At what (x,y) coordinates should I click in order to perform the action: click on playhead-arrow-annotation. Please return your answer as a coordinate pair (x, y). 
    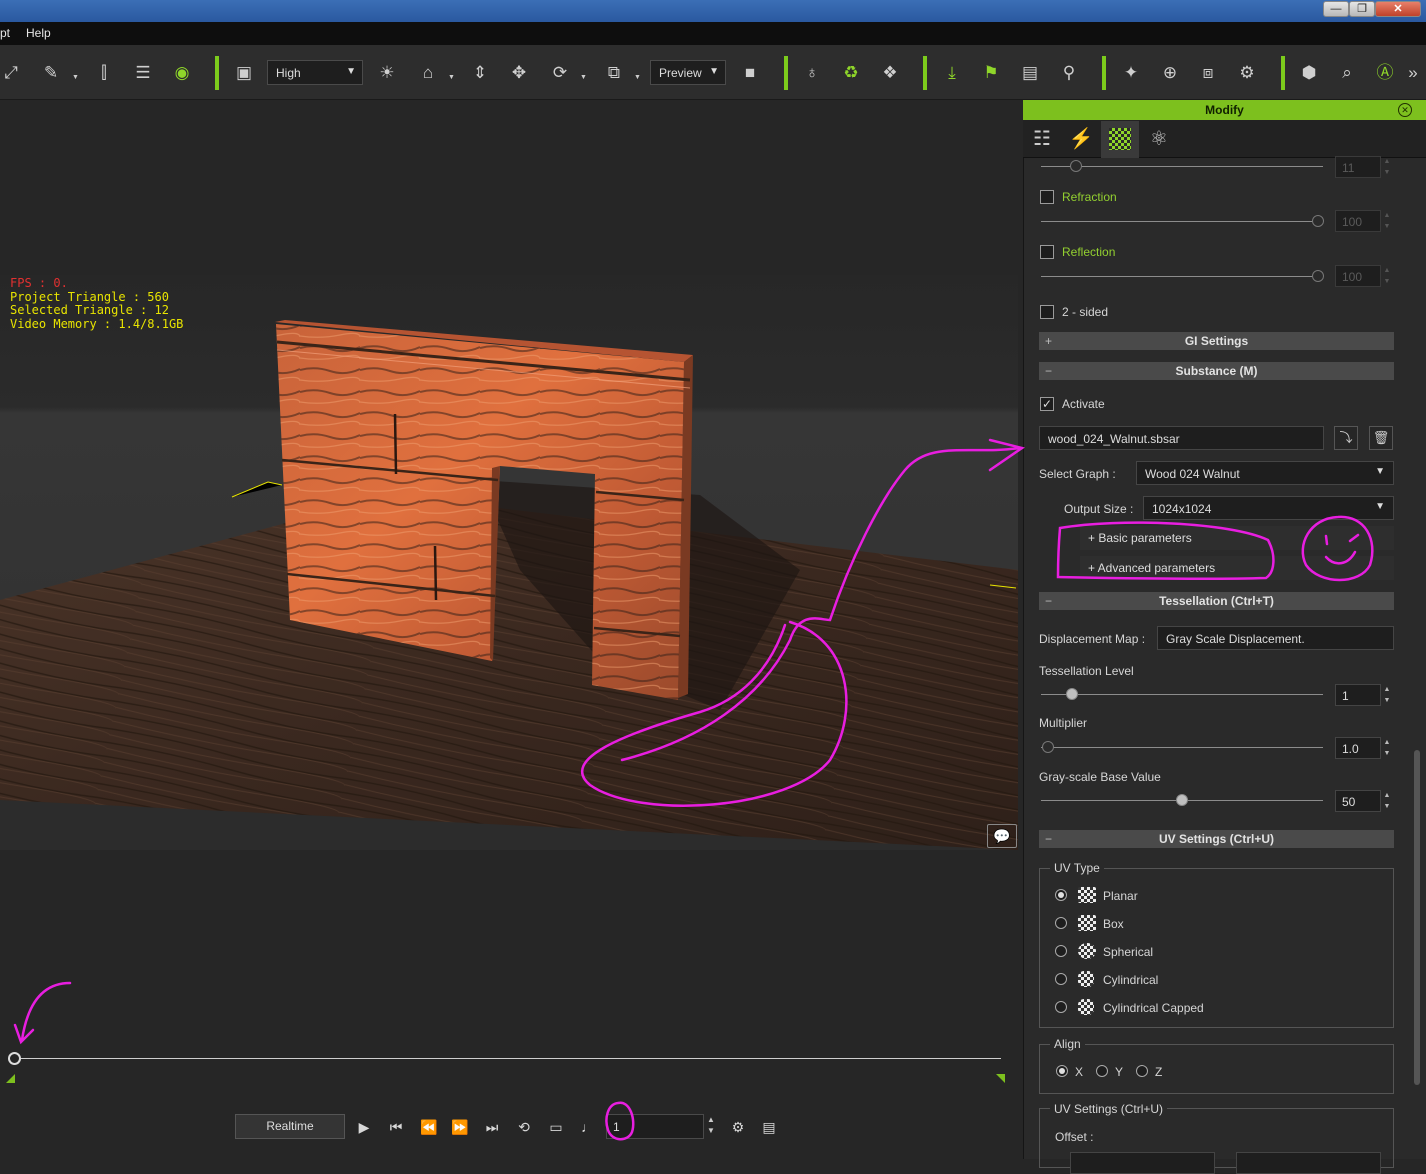
    Looking at the image, I should click on (42, 1013).